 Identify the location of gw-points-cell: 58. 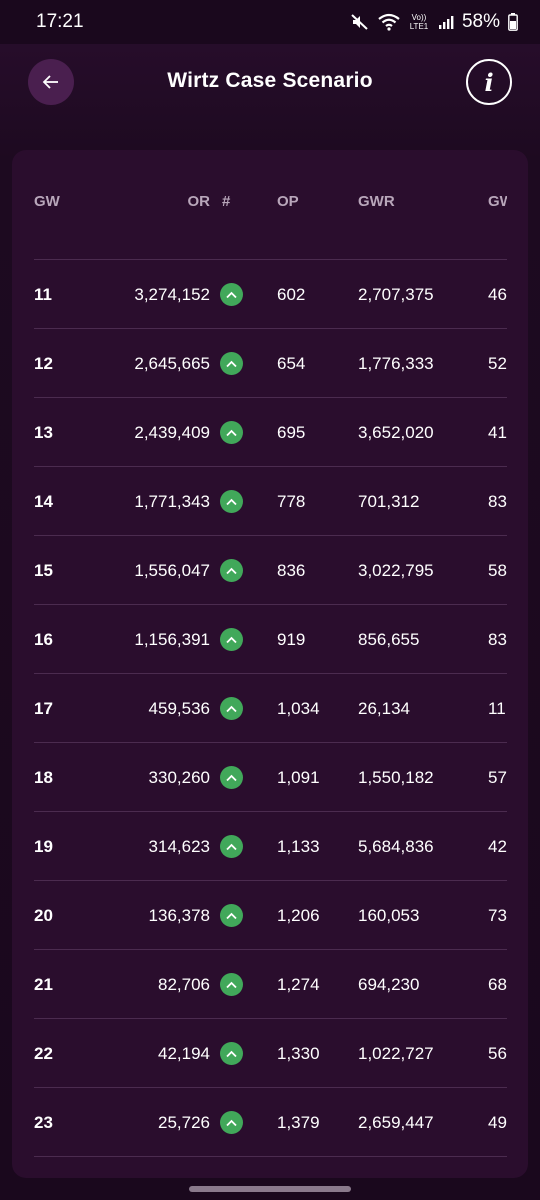
(497, 570).